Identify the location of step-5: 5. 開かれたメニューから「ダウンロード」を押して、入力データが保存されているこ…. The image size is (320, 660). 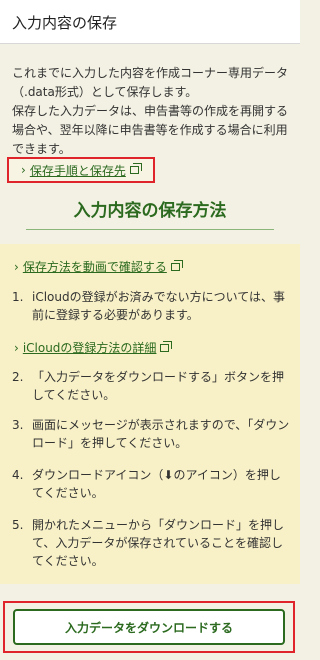
(151, 543).